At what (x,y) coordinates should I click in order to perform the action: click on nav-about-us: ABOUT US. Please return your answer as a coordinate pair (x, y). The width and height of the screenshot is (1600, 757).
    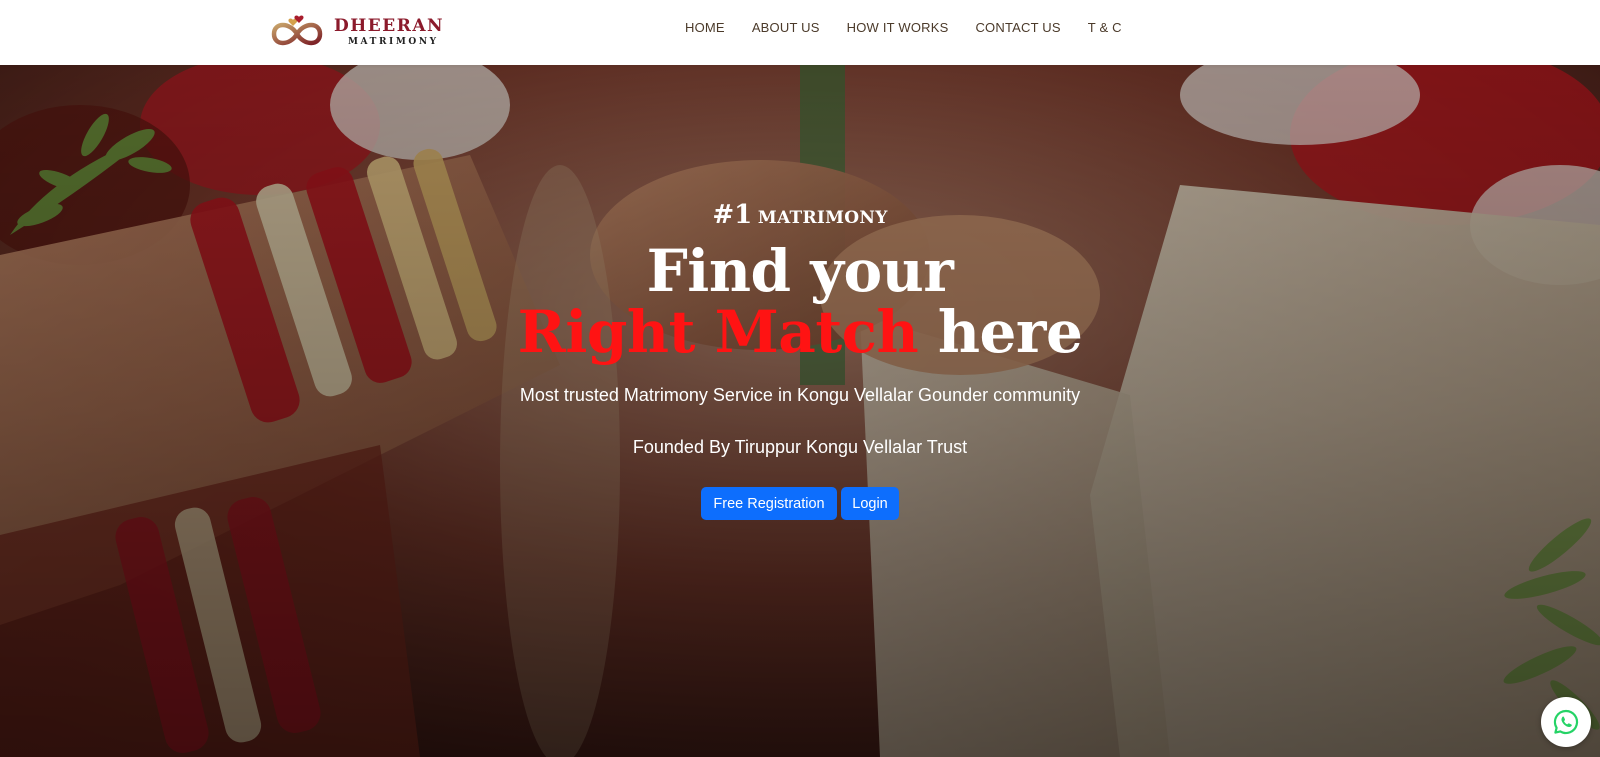
    Looking at the image, I should click on (786, 27).